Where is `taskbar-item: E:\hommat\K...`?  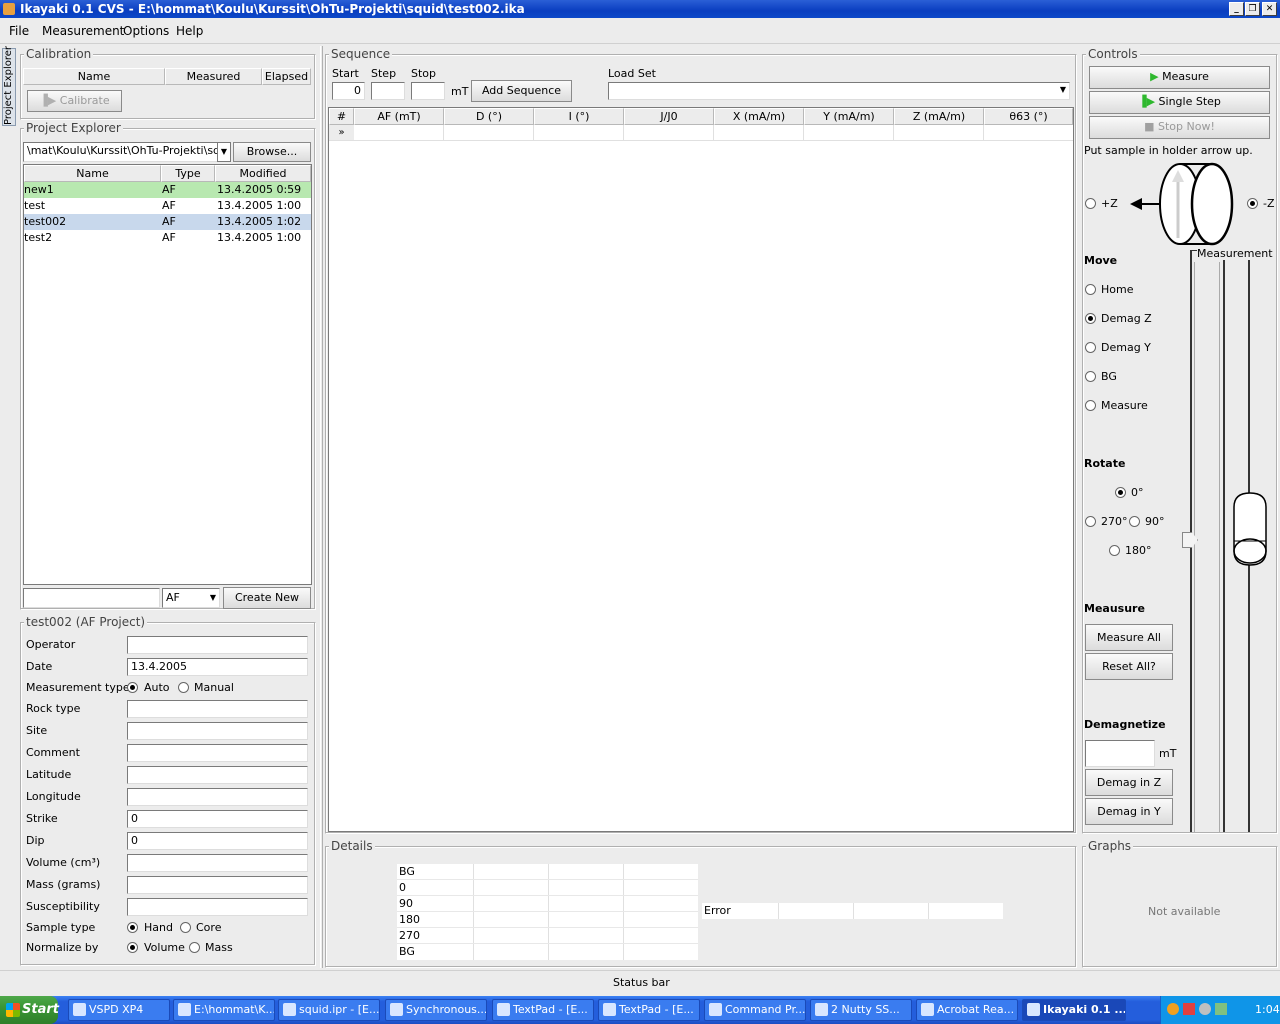 taskbar-item: E:\hommat\K... is located at coordinates (224, 1010).